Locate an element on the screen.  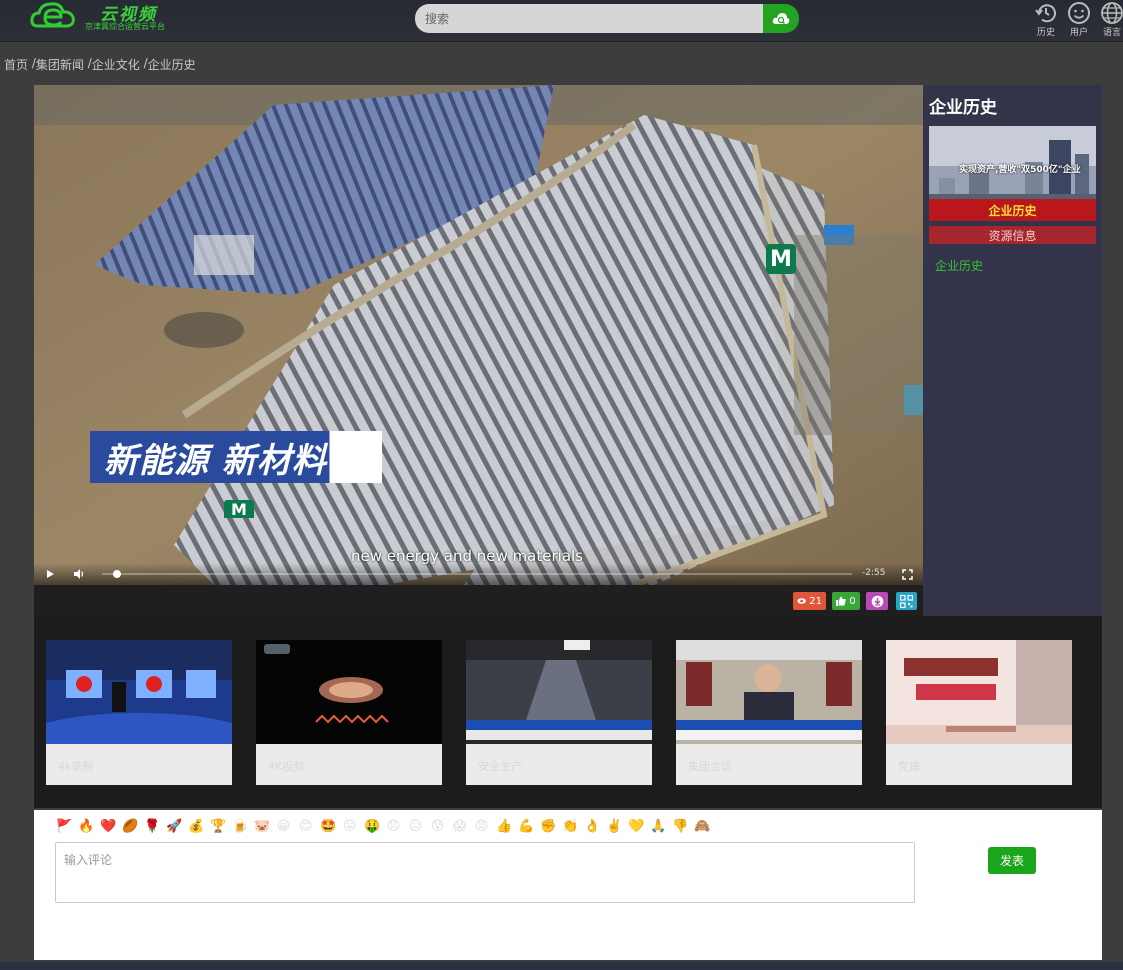
fullscreen-button is located at coordinates (907, 574).